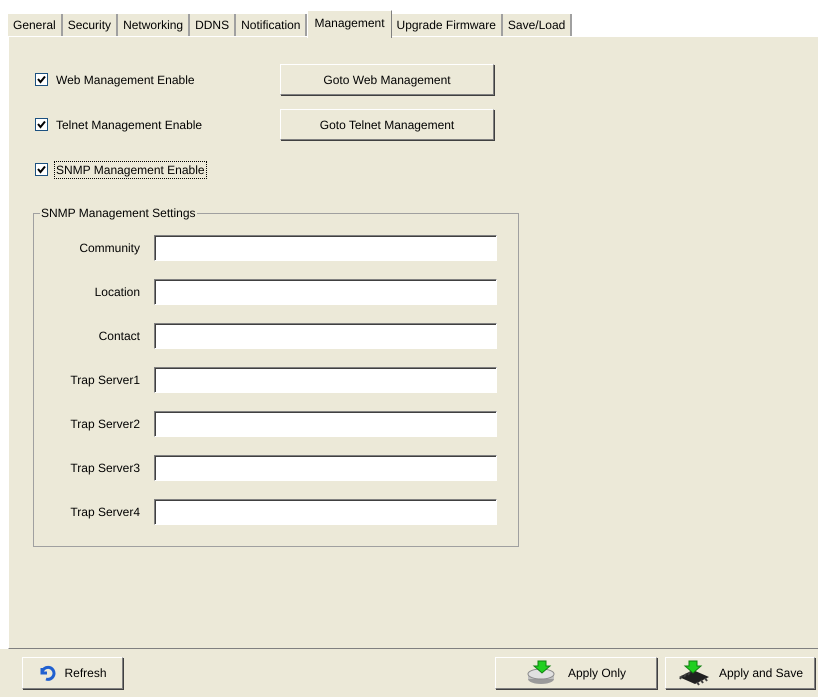 This screenshot has width=818, height=697. What do you see at coordinates (104, 512) in the screenshot?
I see `field-label: Trap Server4` at bounding box center [104, 512].